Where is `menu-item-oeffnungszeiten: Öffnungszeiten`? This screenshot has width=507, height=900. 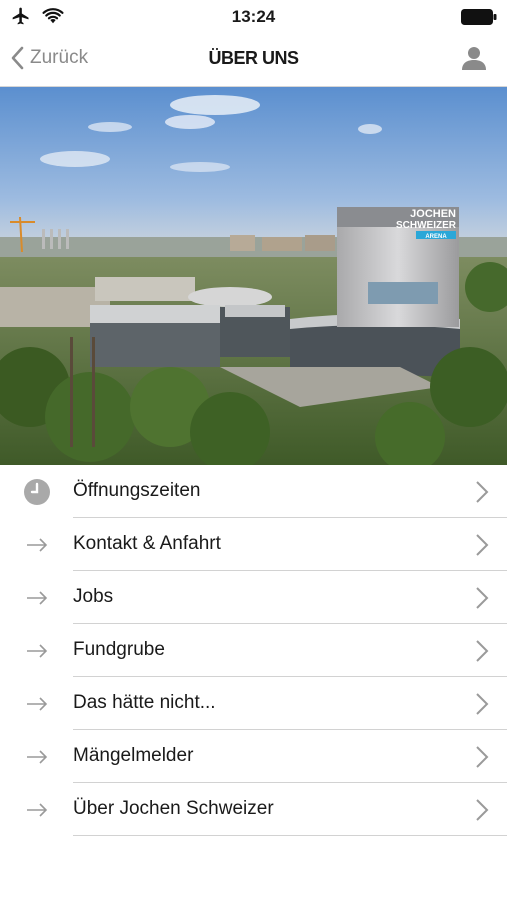
menu-item-oeffnungszeiten: Öffnungszeiten is located at coordinates (253, 491).